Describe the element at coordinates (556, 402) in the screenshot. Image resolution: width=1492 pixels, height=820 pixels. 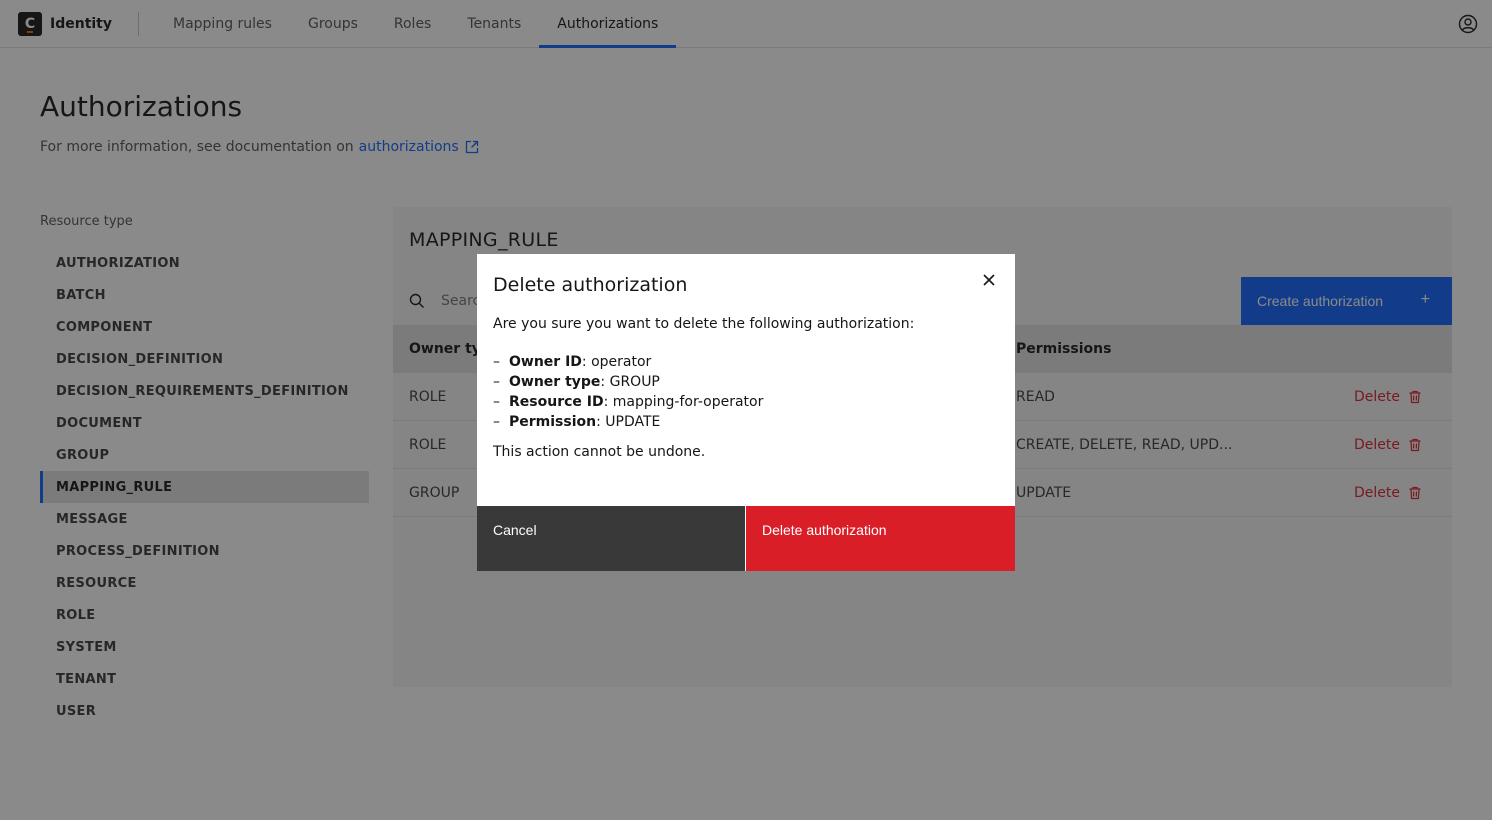
I see `detail-label: Resource ID` at that location.